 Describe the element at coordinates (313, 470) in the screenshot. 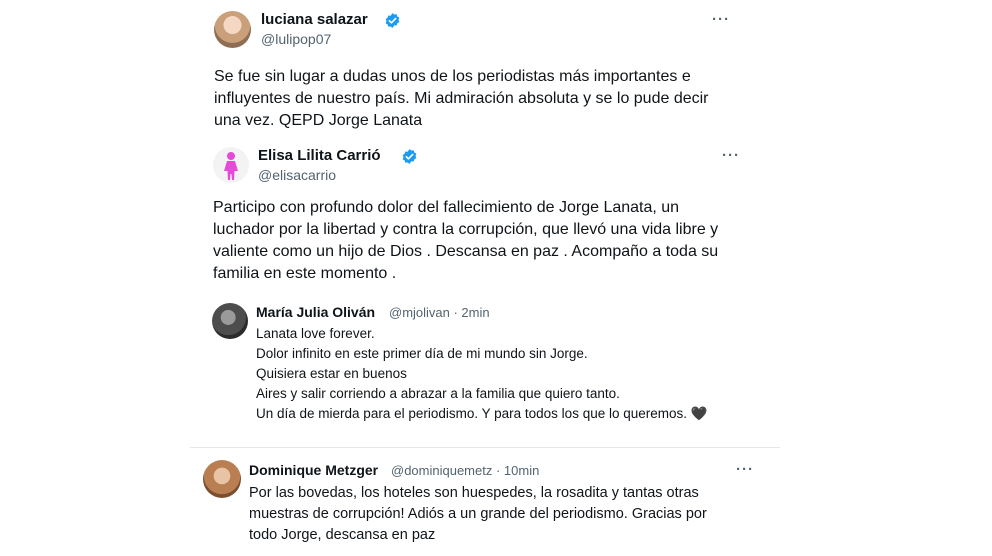

I see `author-name: Dominique Metzger` at that location.